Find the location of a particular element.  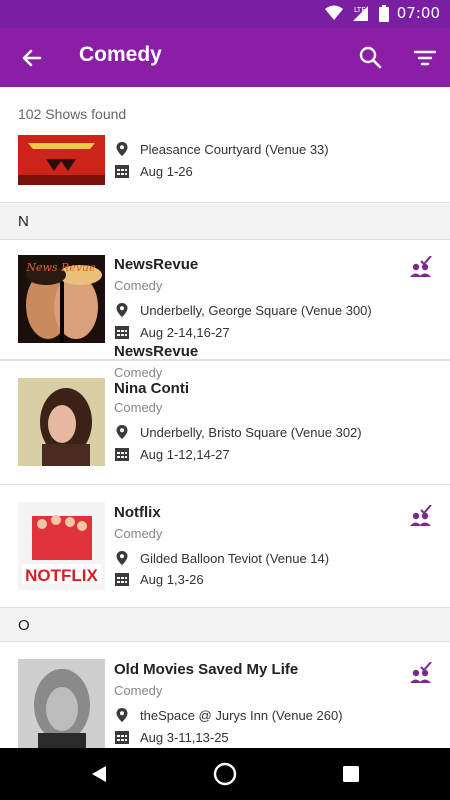

location-pin-icon is located at coordinates (122, 149).